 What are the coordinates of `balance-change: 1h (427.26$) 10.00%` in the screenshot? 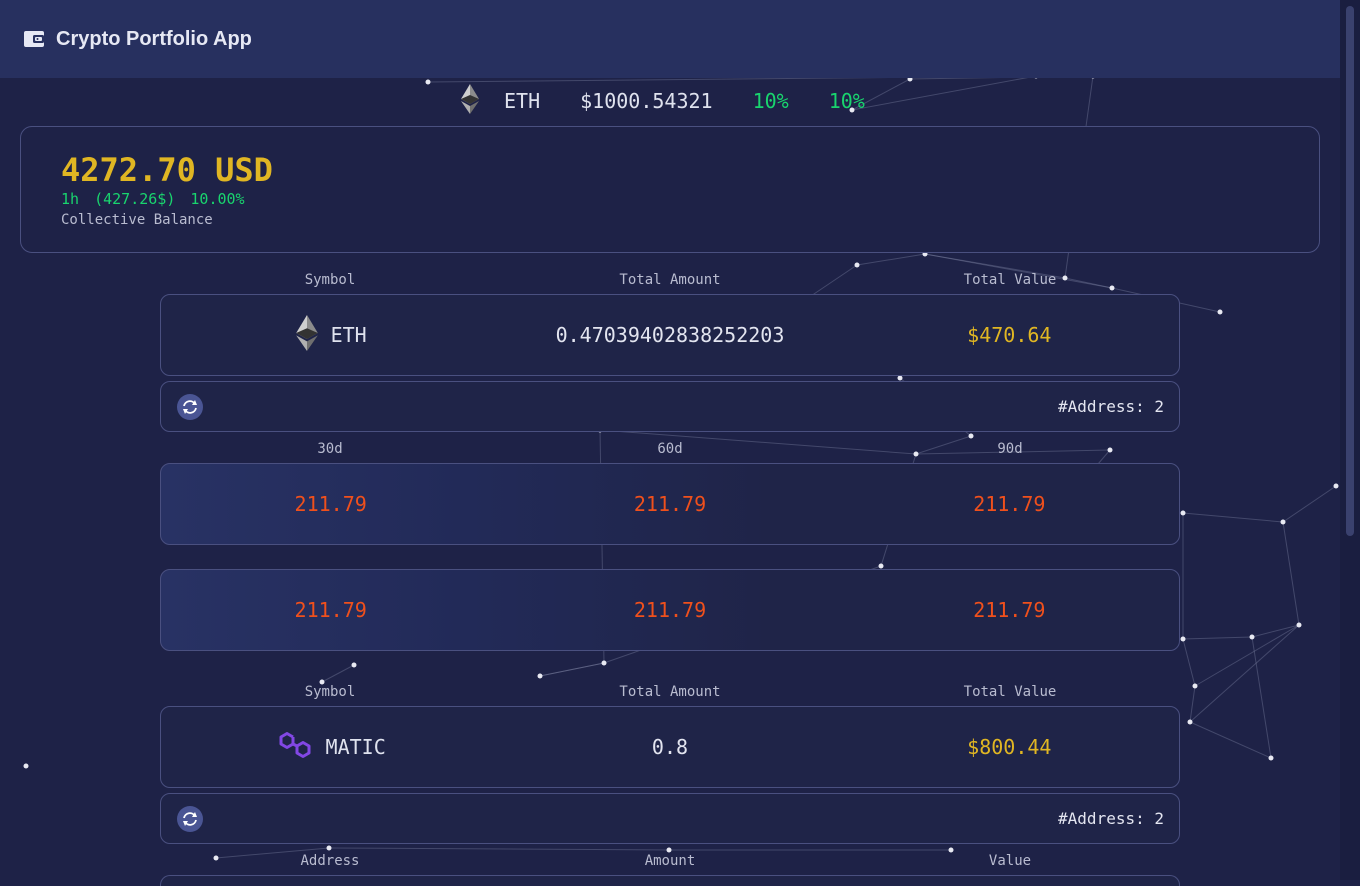 It's located at (153, 199).